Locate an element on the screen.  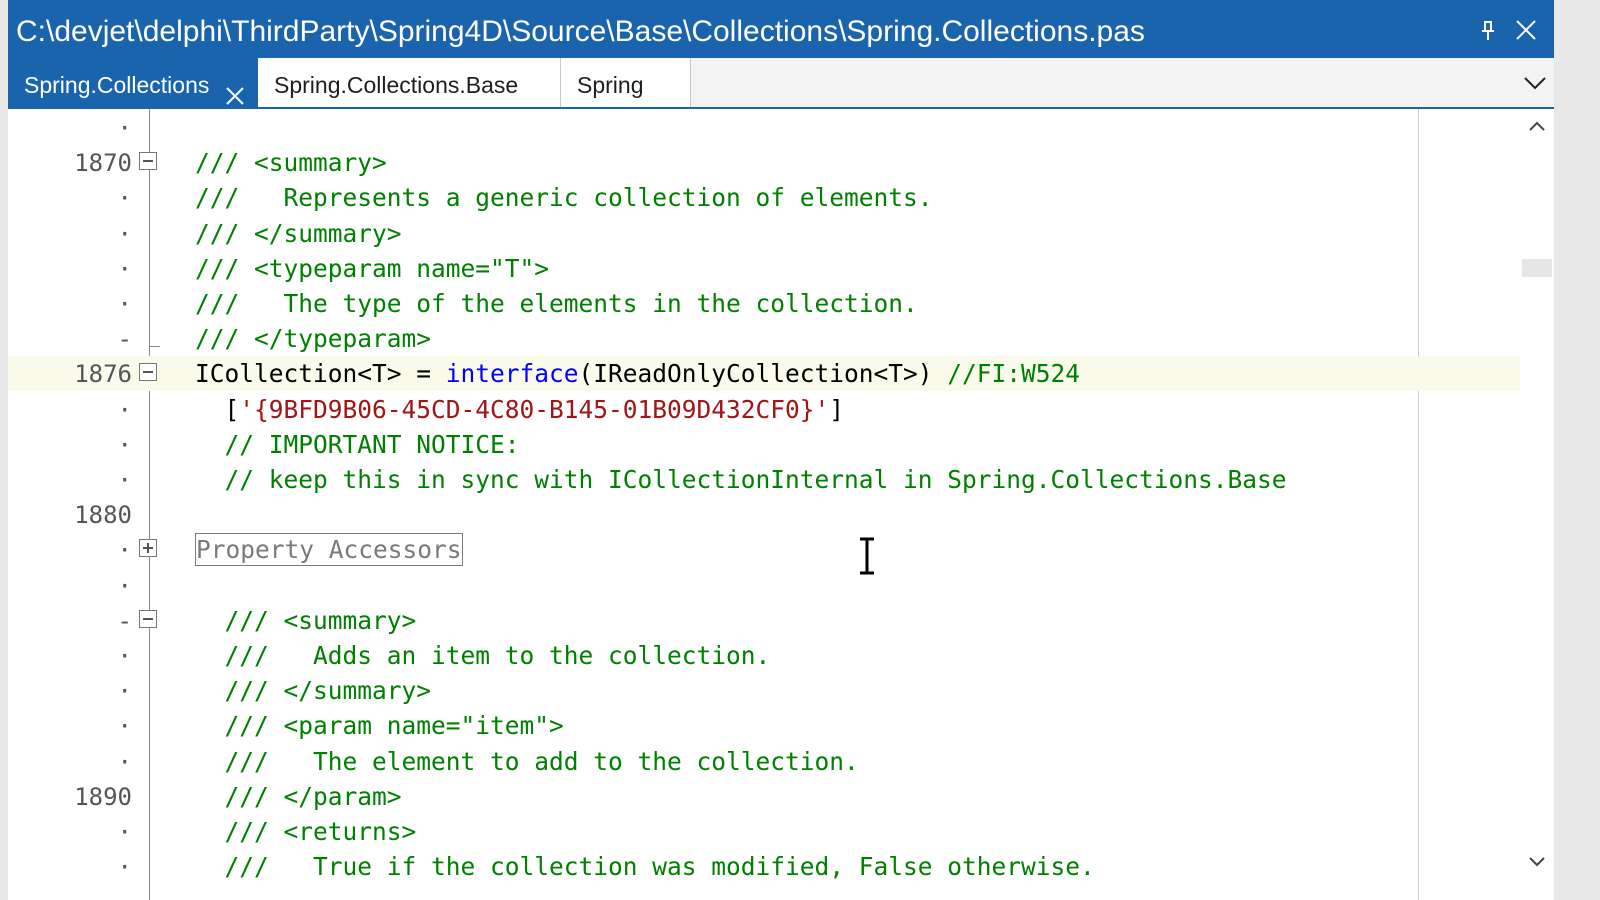
line-number: 1880 is located at coordinates (103, 515).